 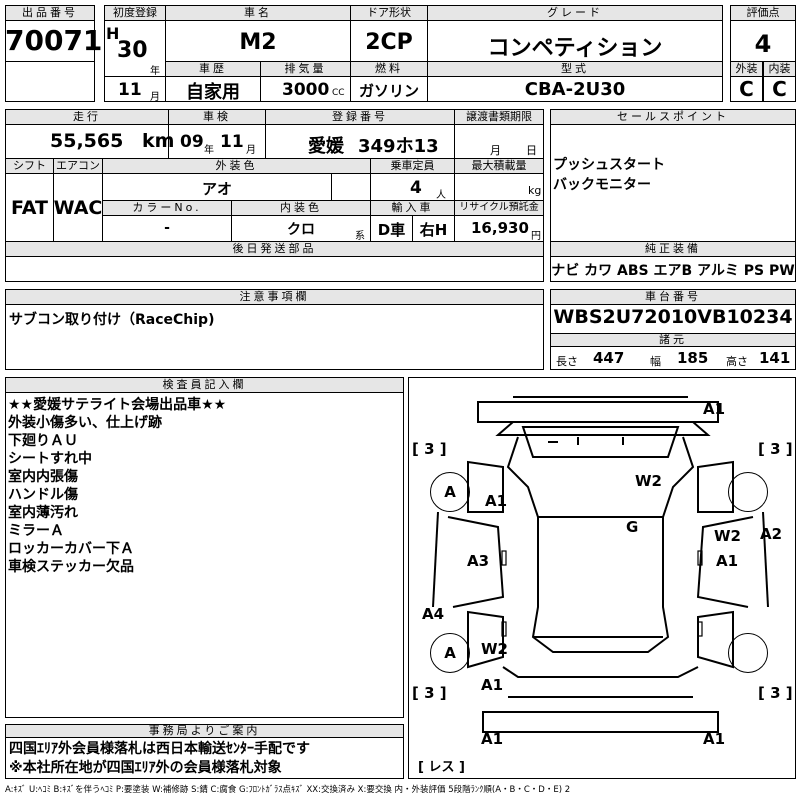 What do you see at coordinates (338, 93) in the screenshot?
I see `cc-unit: CC` at bounding box center [338, 93].